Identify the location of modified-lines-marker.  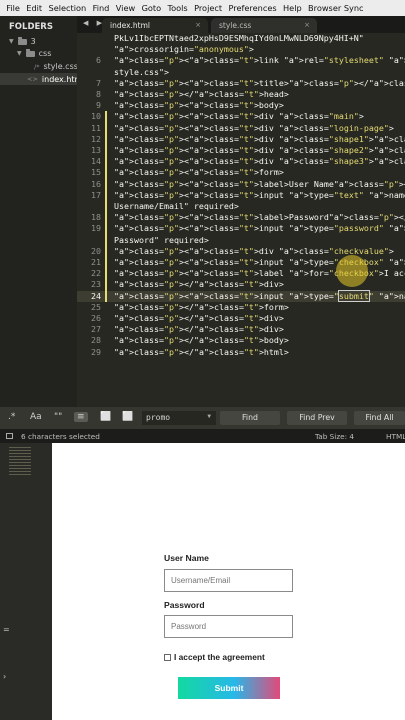
(106, 206).